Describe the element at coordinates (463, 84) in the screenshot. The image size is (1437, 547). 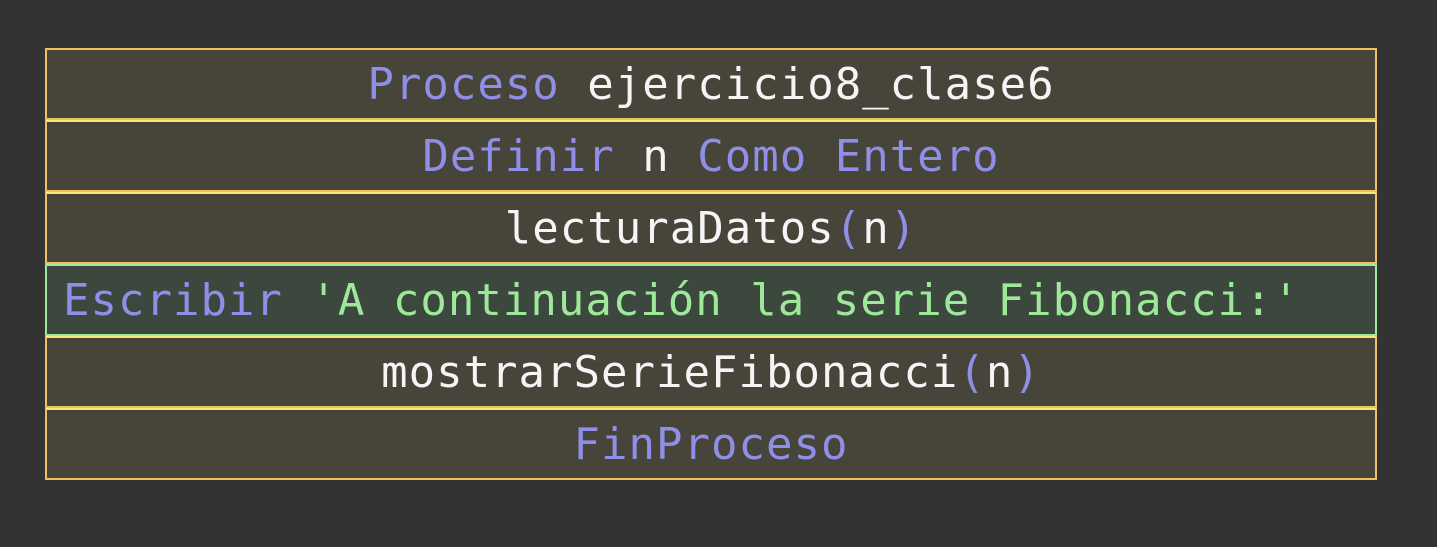
I see `keyword-proceso: Proceso` at that location.